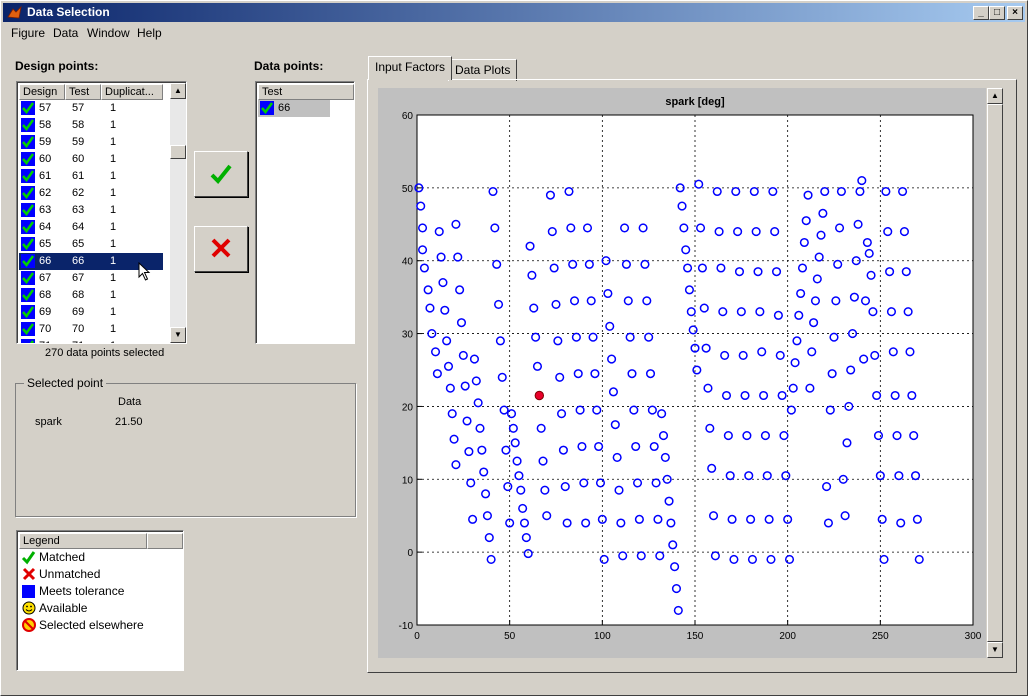 The image size is (1028, 696). Describe the element at coordinates (178, 91) in the screenshot. I see `scroll-up-icon: ▲` at that location.